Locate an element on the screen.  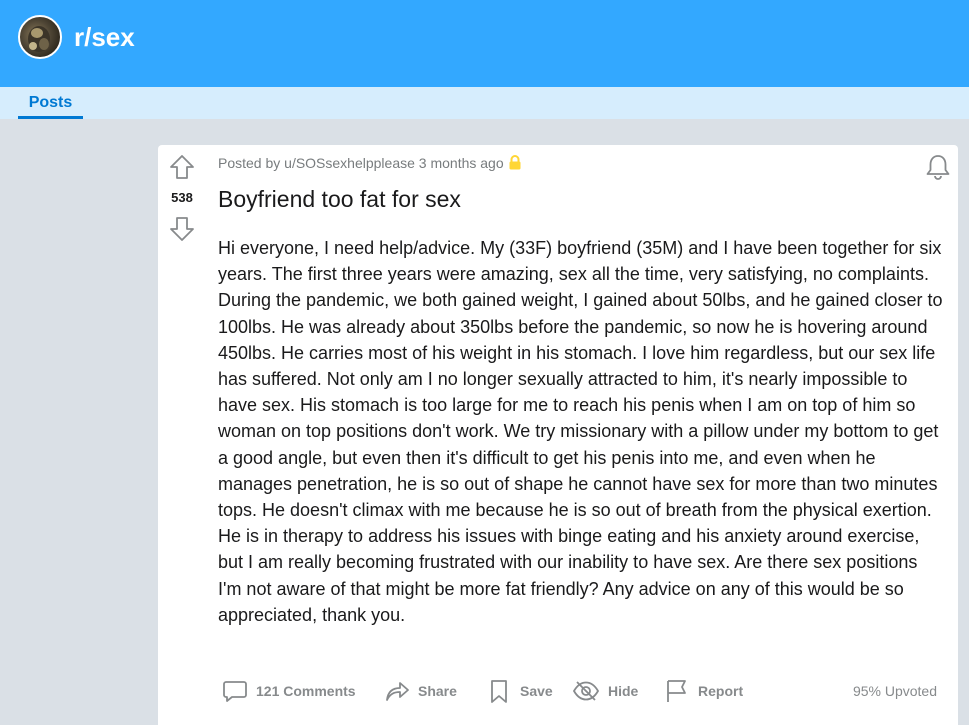
hide-label: Hide is located at coordinates (623, 691).